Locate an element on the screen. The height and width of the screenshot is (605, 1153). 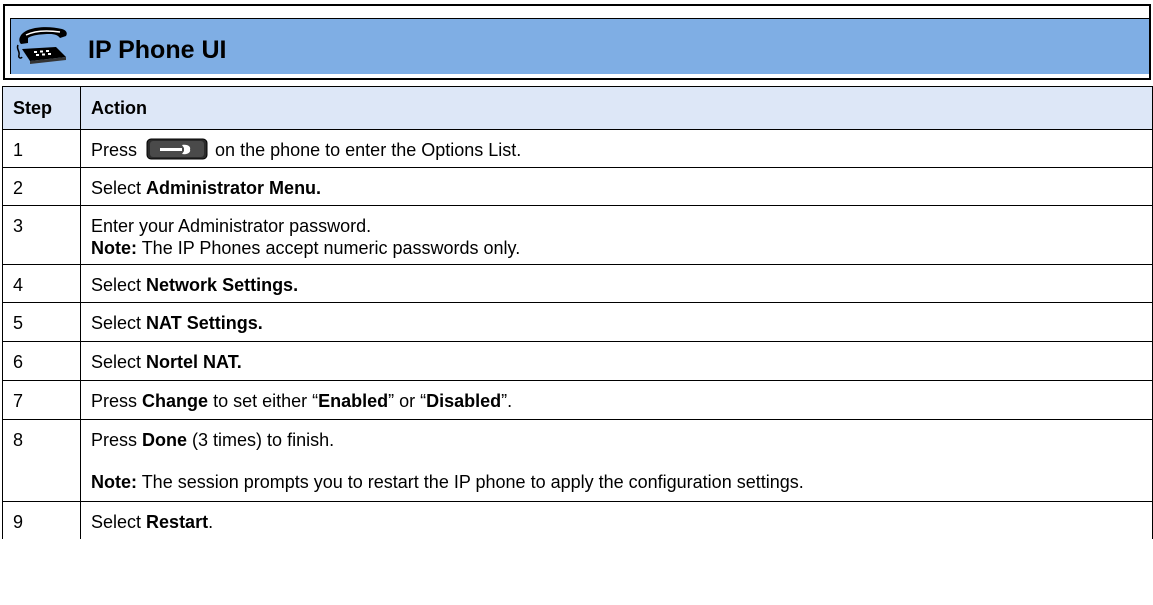
table-header-row: Step Action is located at coordinates (577, 108).